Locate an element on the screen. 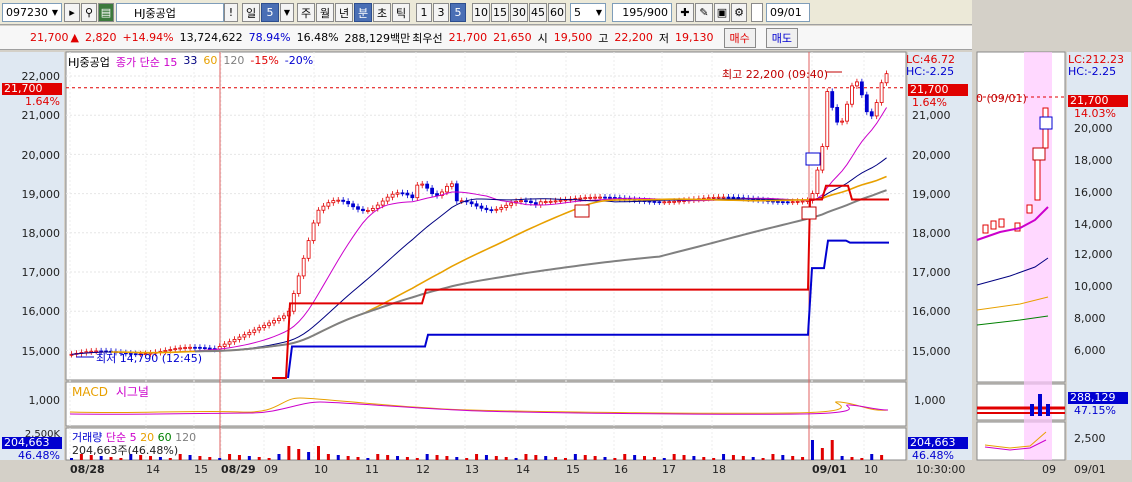 The image size is (1132, 482). date-checkbox is located at coordinates (757, 12).